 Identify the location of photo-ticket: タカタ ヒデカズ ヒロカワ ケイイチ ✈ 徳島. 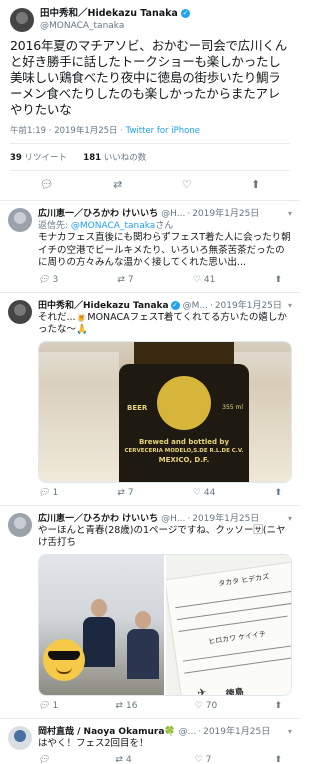
(228, 624).